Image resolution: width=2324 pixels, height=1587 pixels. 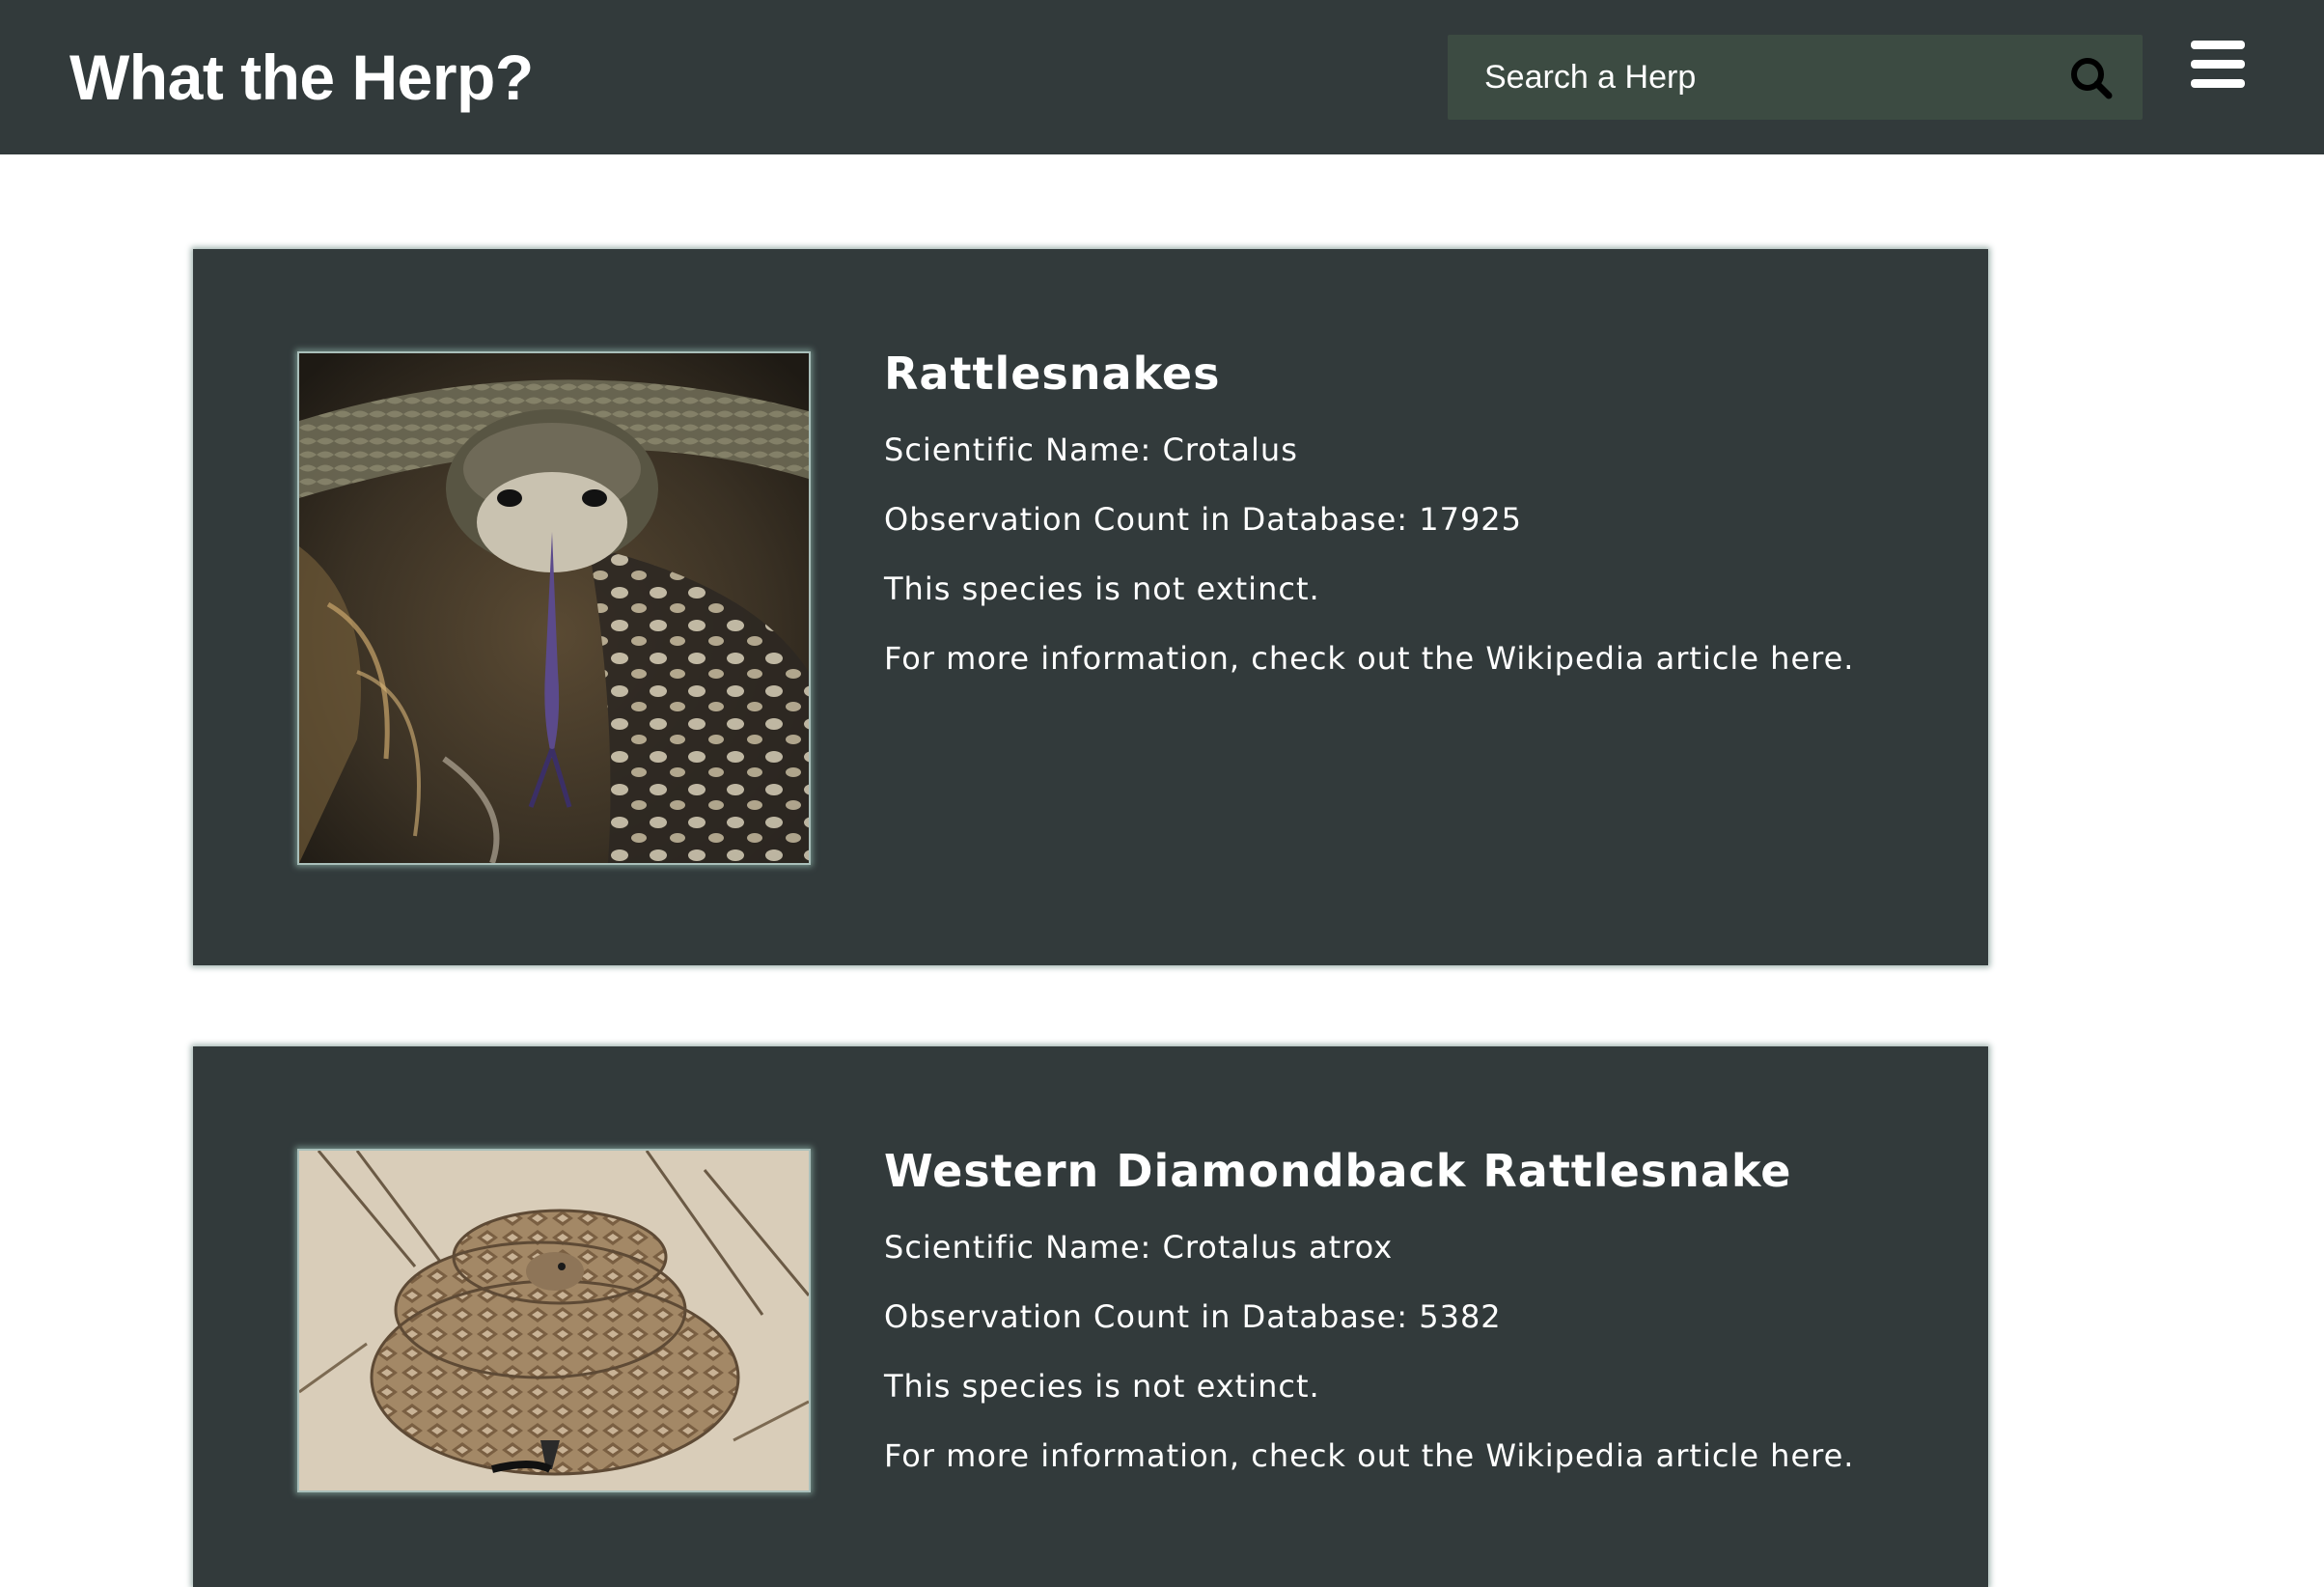 I want to click on observation-count: Observation Count in Database: 5382, so click(x=1193, y=1316).